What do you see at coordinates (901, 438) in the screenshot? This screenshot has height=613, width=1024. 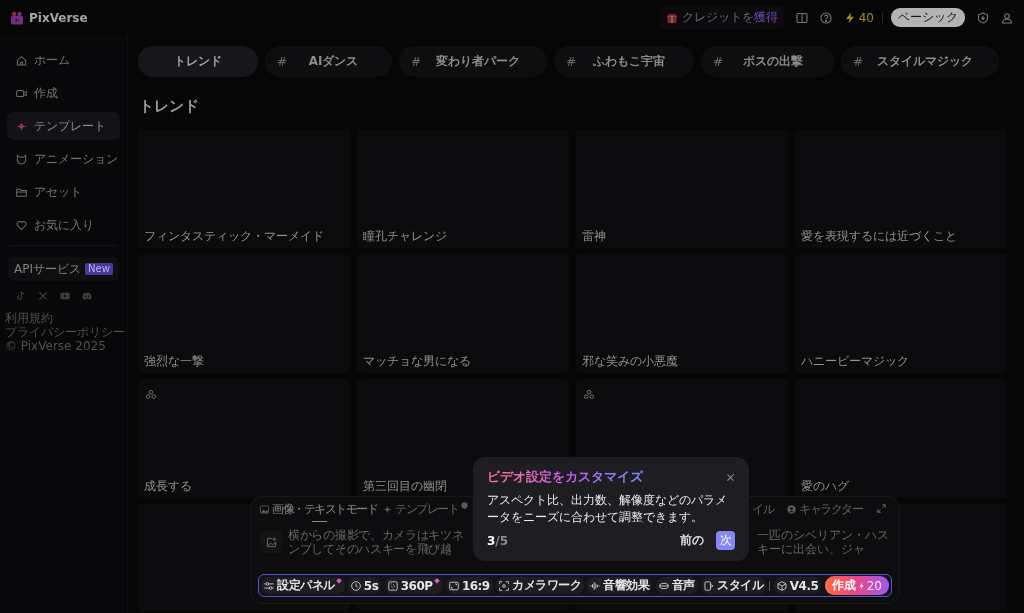 I see `template-card: 愛のハグ` at bounding box center [901, 438].